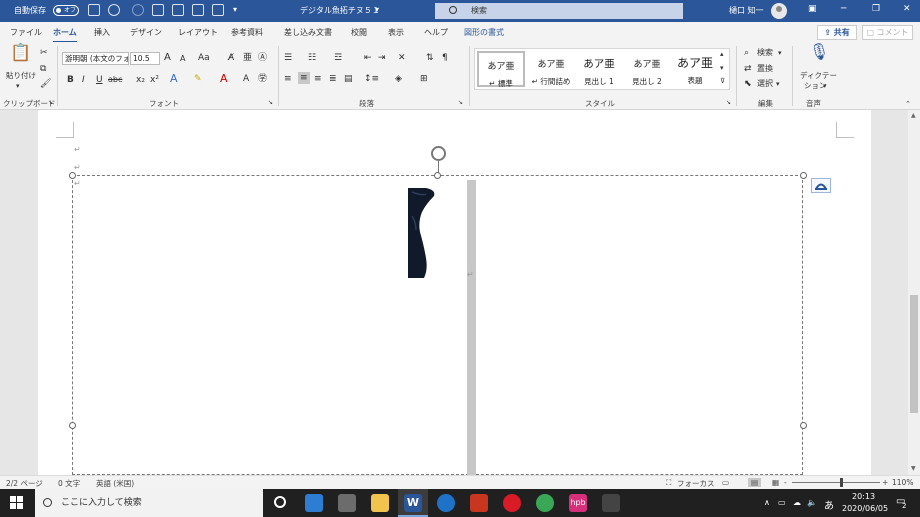 The height and width of the screenshot is (517, 920). Describe the element at coordinates (413, 503) in the screenshot. I see `word-app-icon: W` at that location.